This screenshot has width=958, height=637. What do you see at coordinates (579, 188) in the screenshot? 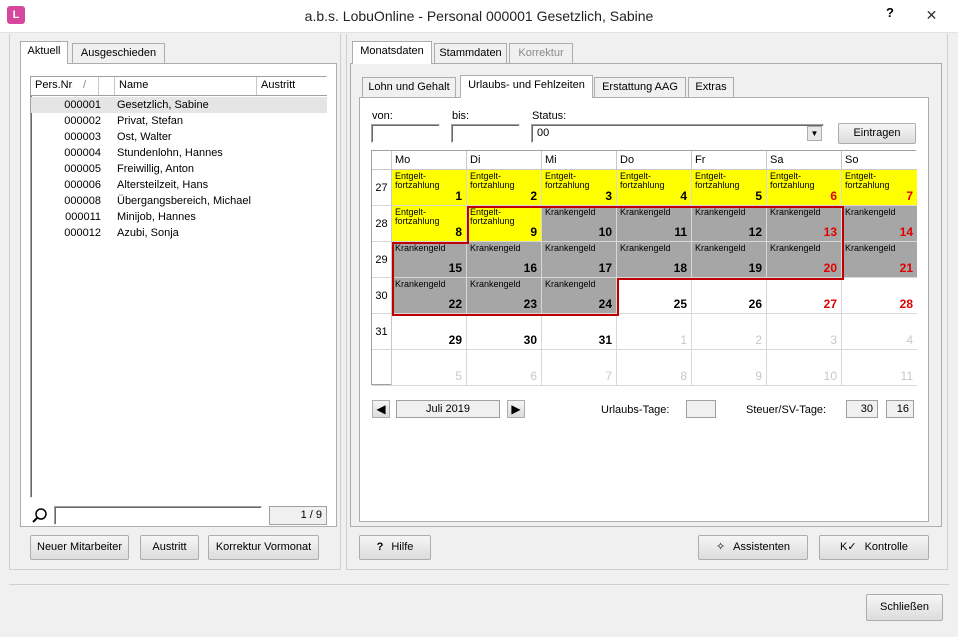
I see `calendar-day-cell: Entgelt-fortzahlung 3` at bounding box center [579, 188].